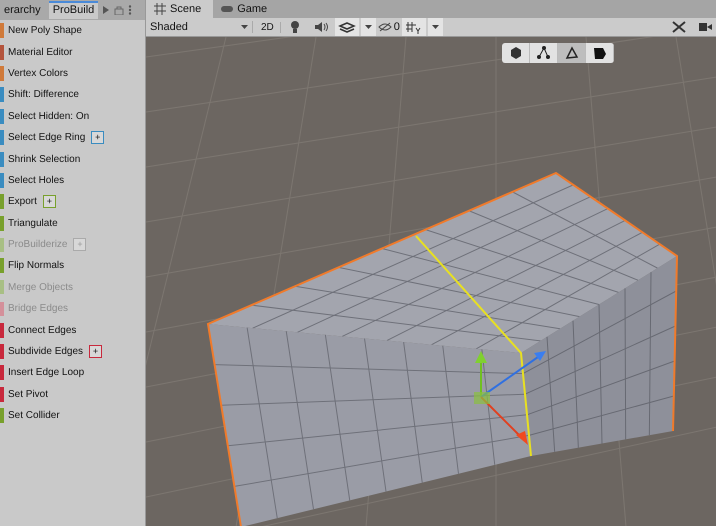  Describe the element at coordinates (44, 159) in the screenshot. I see `tool-button: Shrink Selection` at that location.